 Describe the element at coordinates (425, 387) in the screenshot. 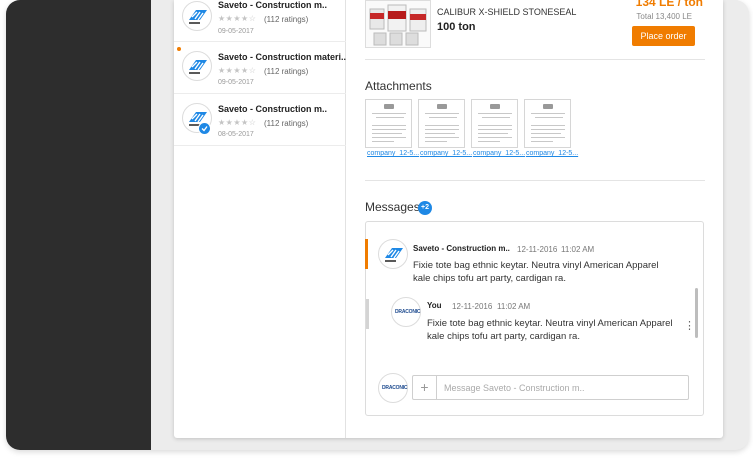

I see `add-attachment-icon: +` at that location.